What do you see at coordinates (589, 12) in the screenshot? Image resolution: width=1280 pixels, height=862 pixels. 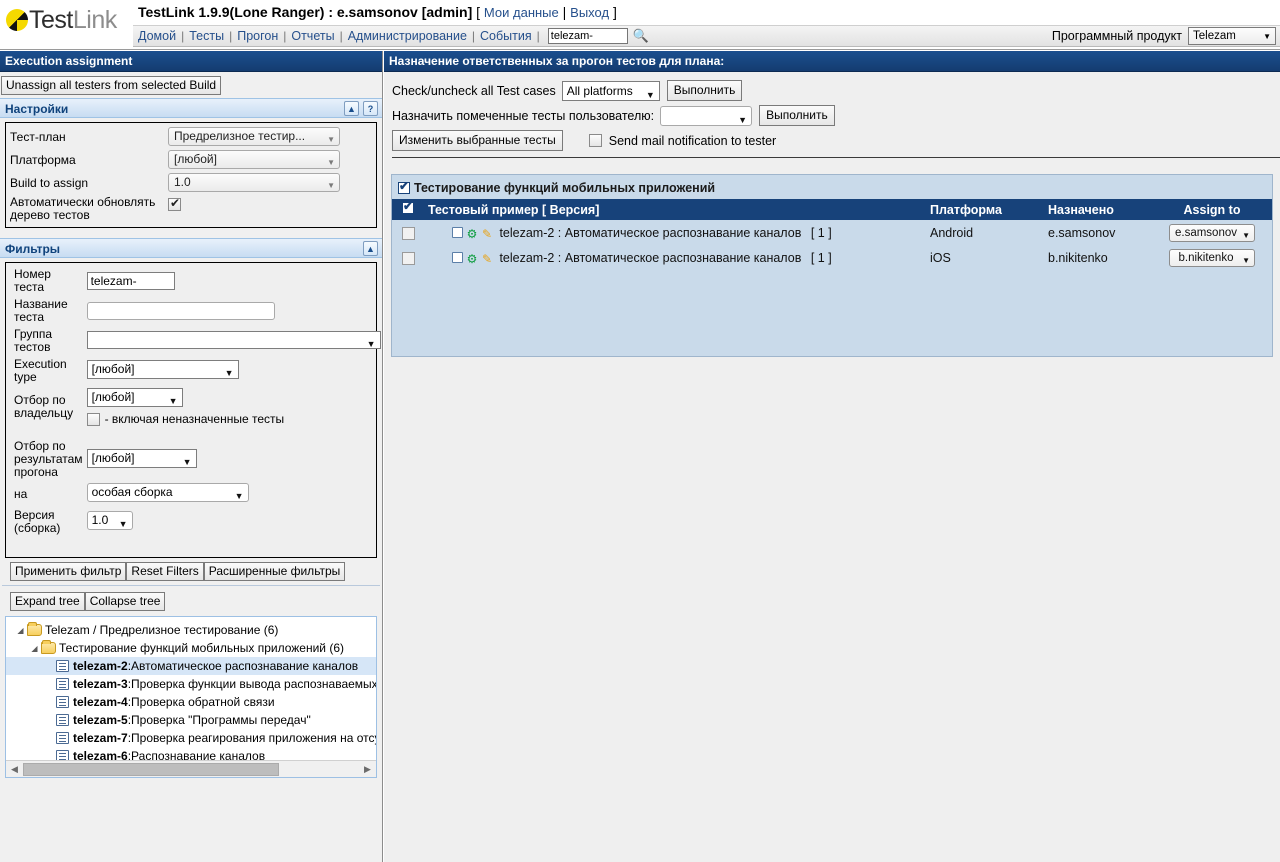 I see `logout-link: Выход` at bounding box center [589, 12].